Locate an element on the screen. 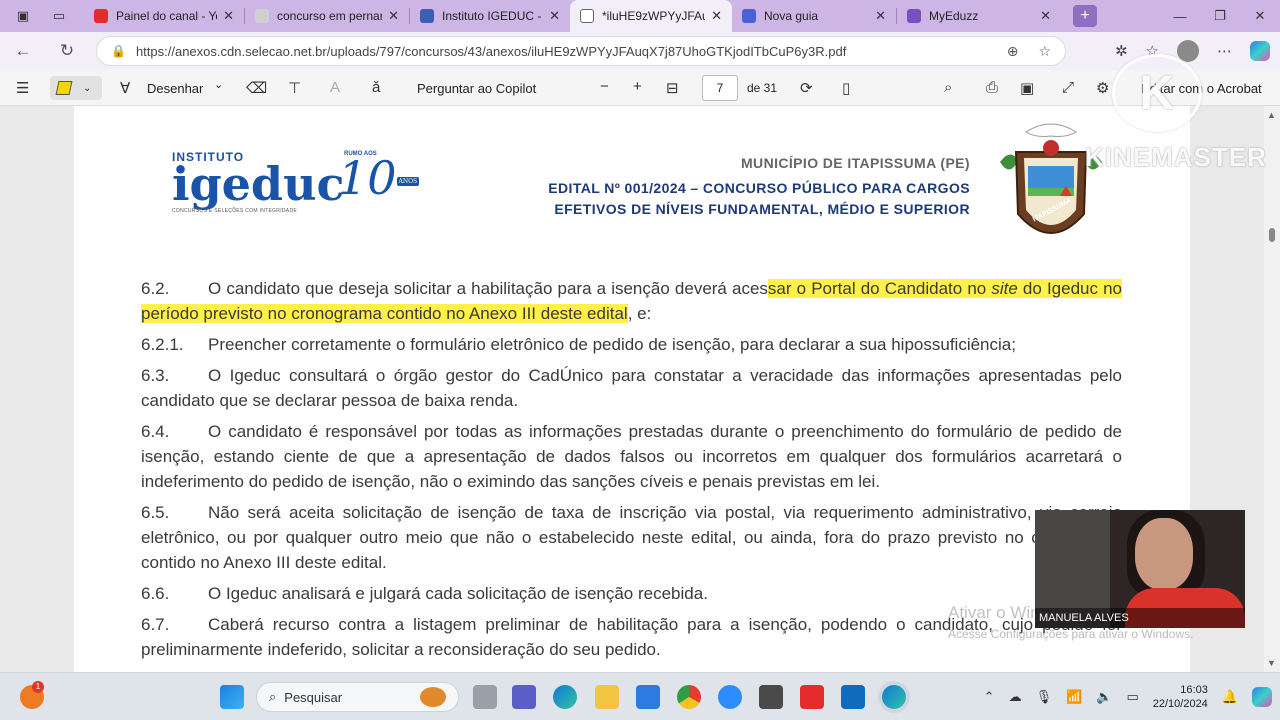 The image size is (1280, 720). highlight-site-italic: site is located at coordinates (1004, 288).